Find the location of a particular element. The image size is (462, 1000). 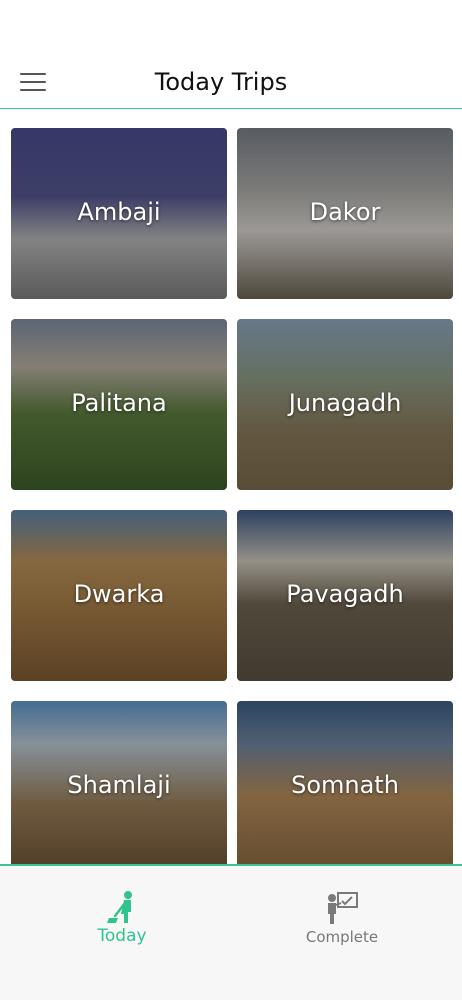

trip-card-dakor: Dakor is located at coordinates (345, 213).